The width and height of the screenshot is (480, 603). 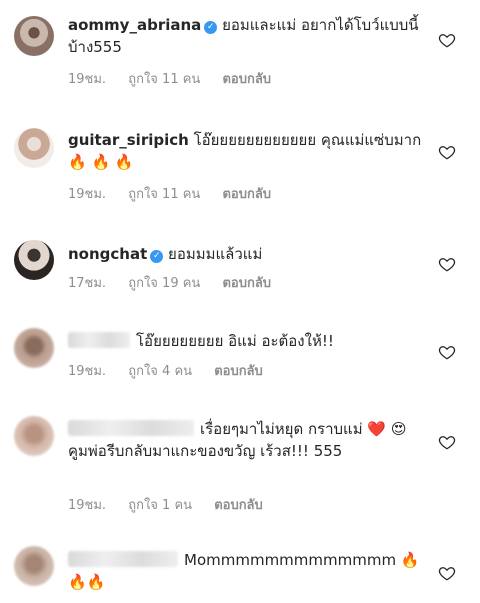 What do you see at coordinates (107, 254) in the screenshot?
I see `comment-username: nongchat` at bounding box center [107, 254].